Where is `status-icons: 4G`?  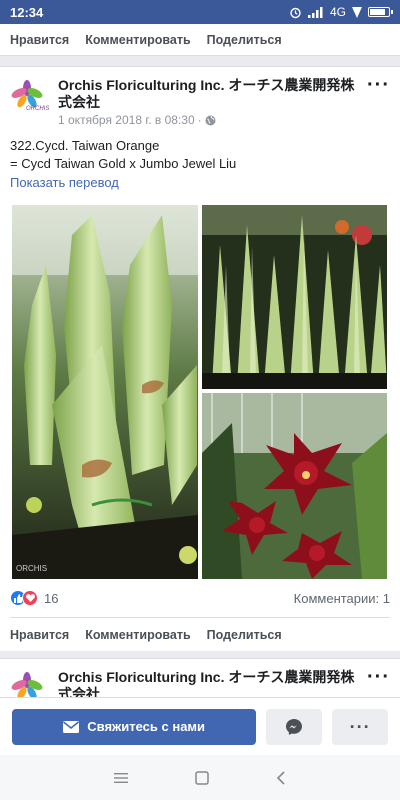 status-icons: 4G is located at coordinates (341, 12).